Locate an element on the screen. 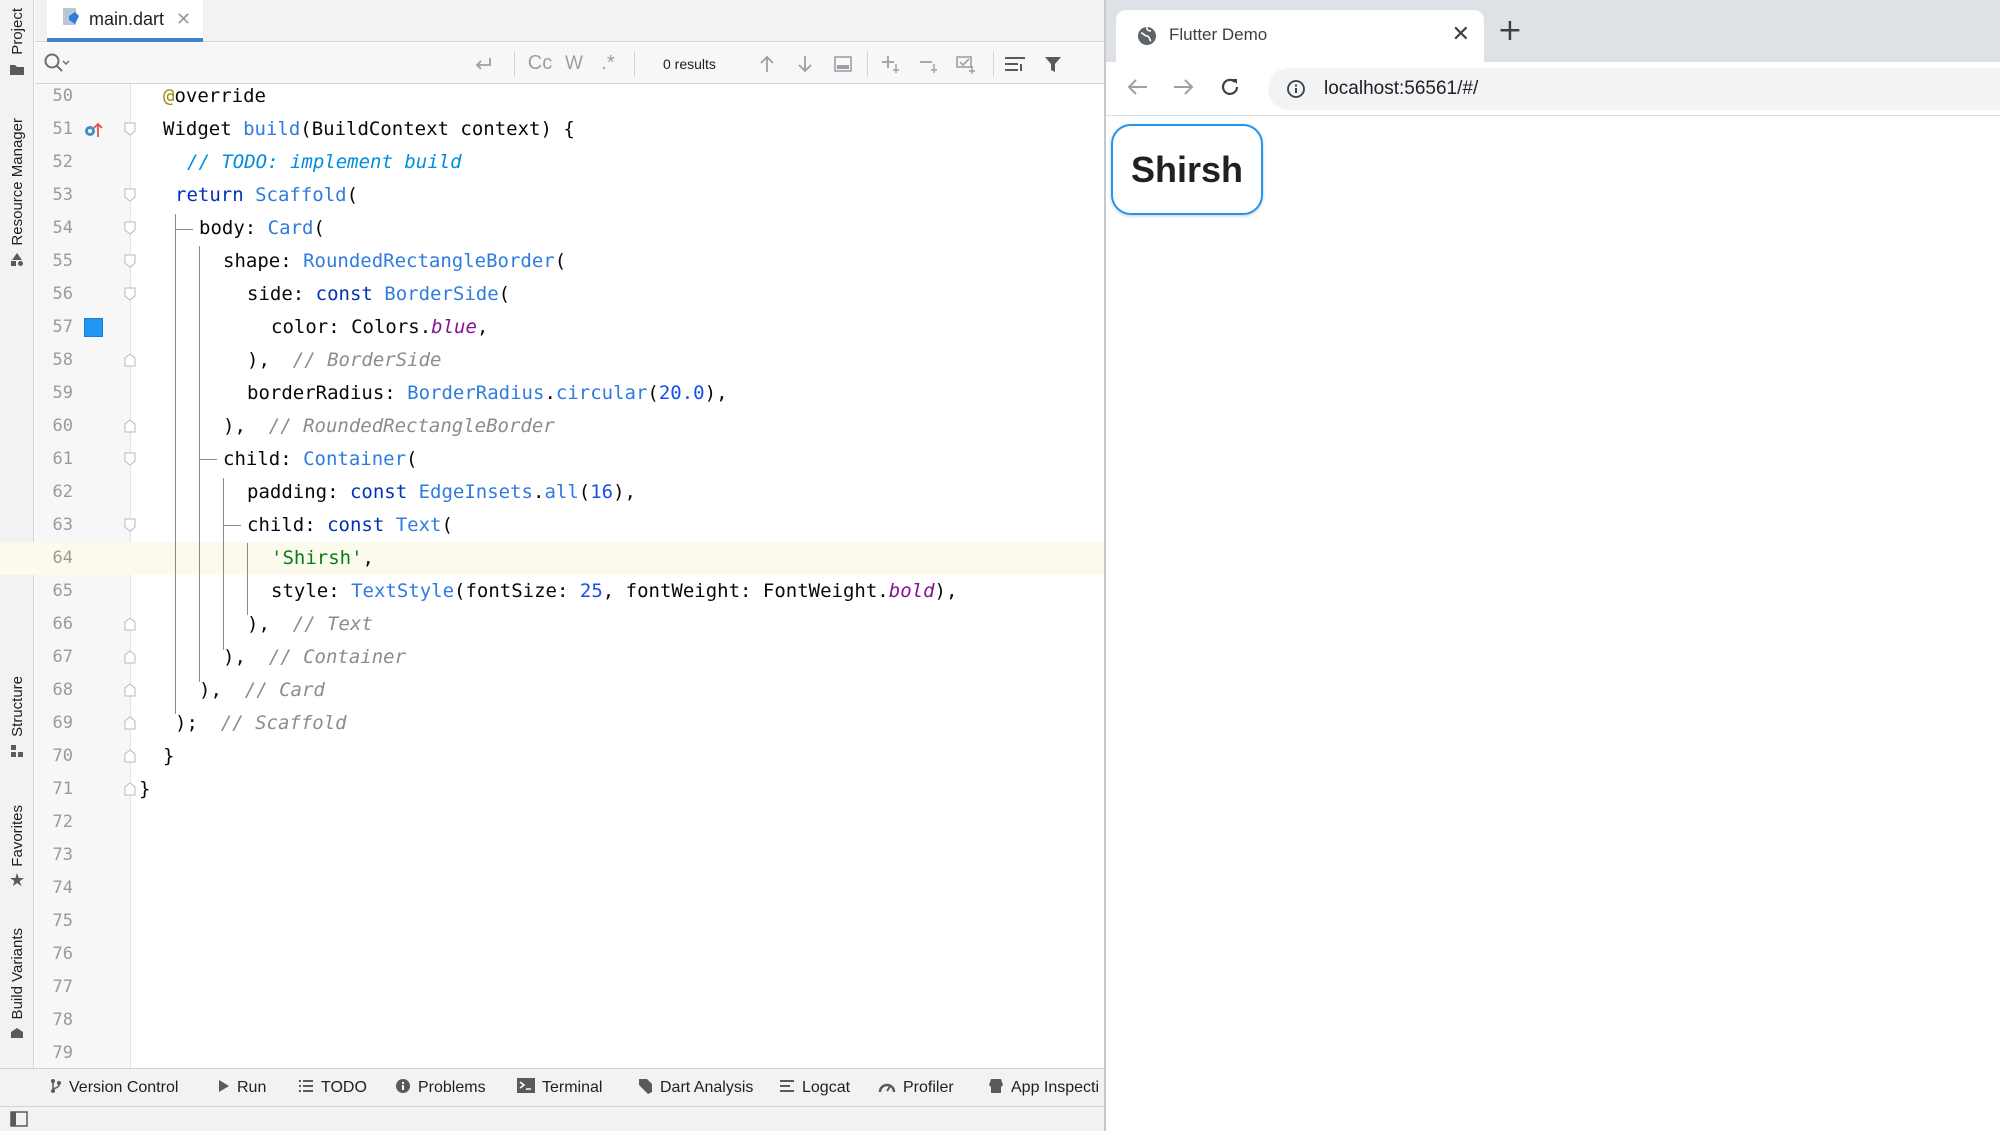 The width and height of the screenshot is (2000, 1131). logcat-tool-button: Logcat is located at coordinates (814, 1088).